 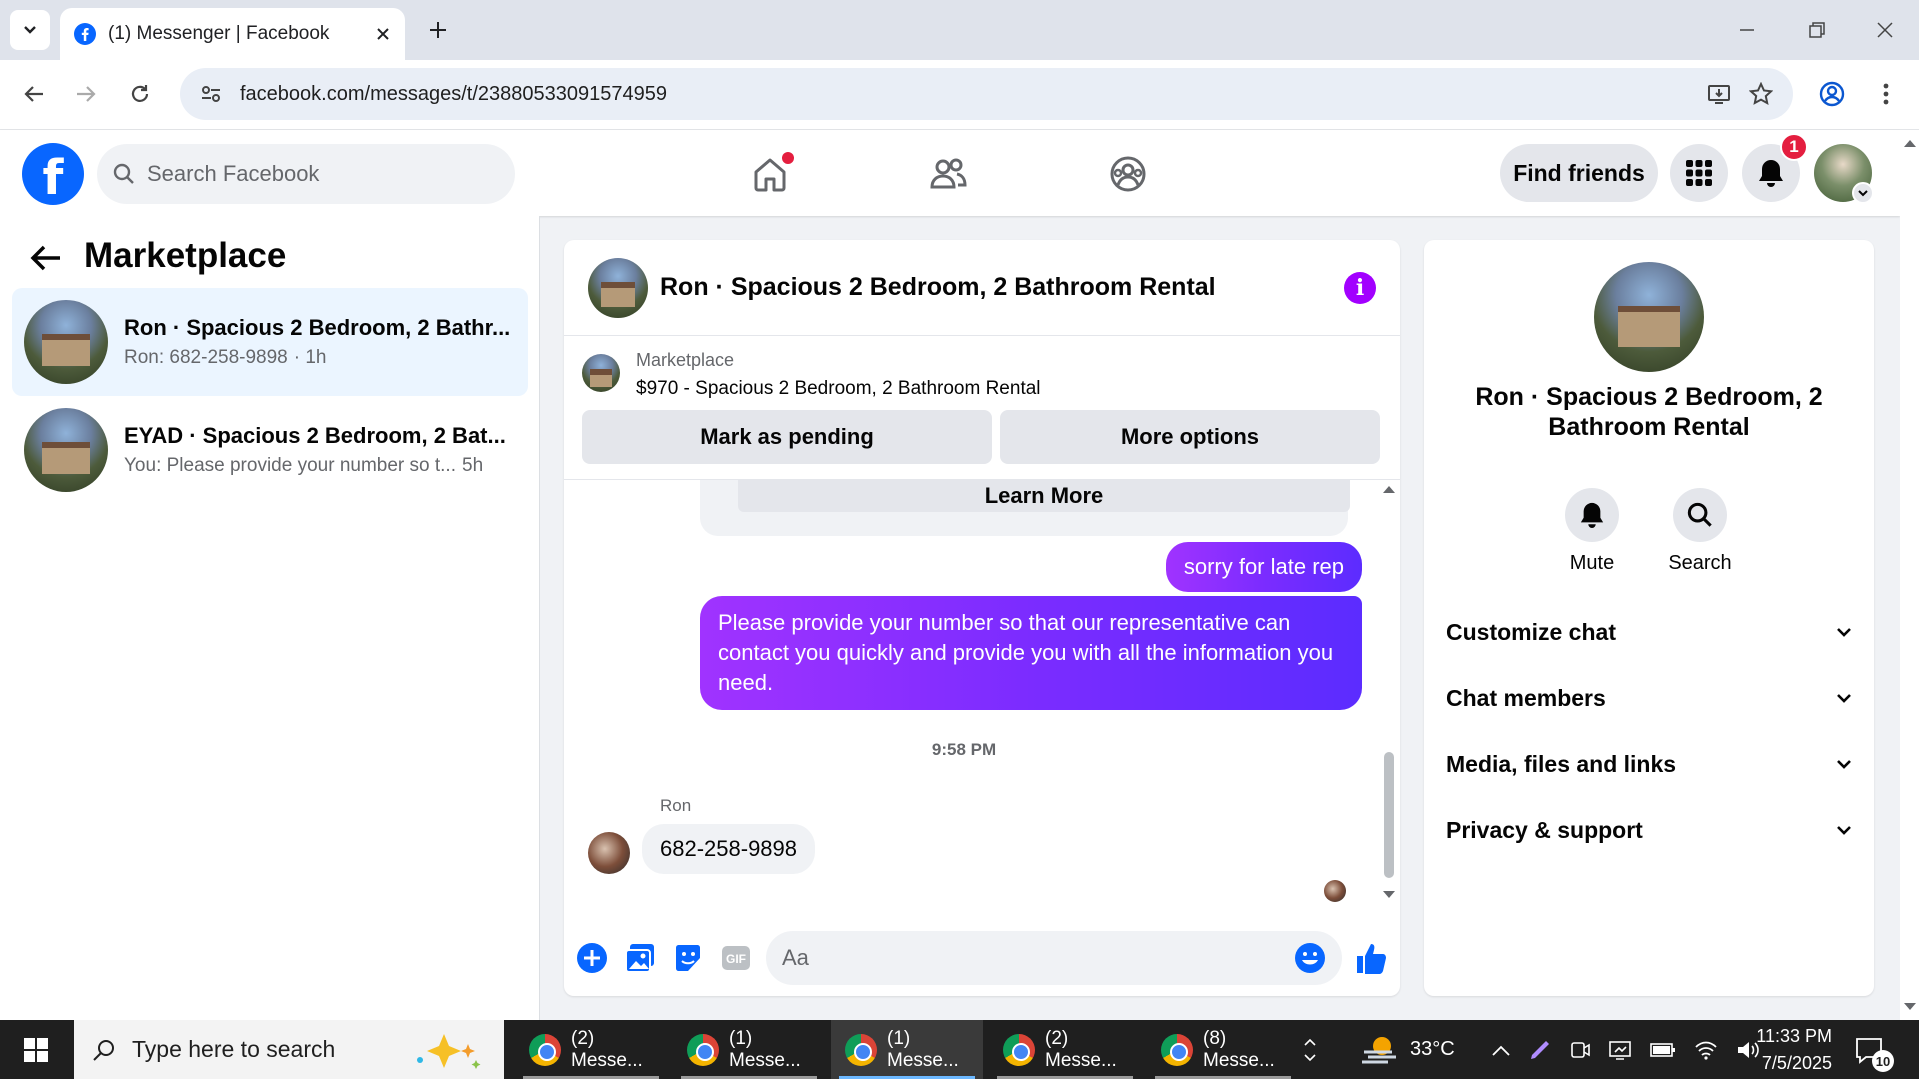 What do you see at coordinates (1044, 496) in the screenshot?
I see `learn-more-button: Learn More` at bounding box center [1044, 496].